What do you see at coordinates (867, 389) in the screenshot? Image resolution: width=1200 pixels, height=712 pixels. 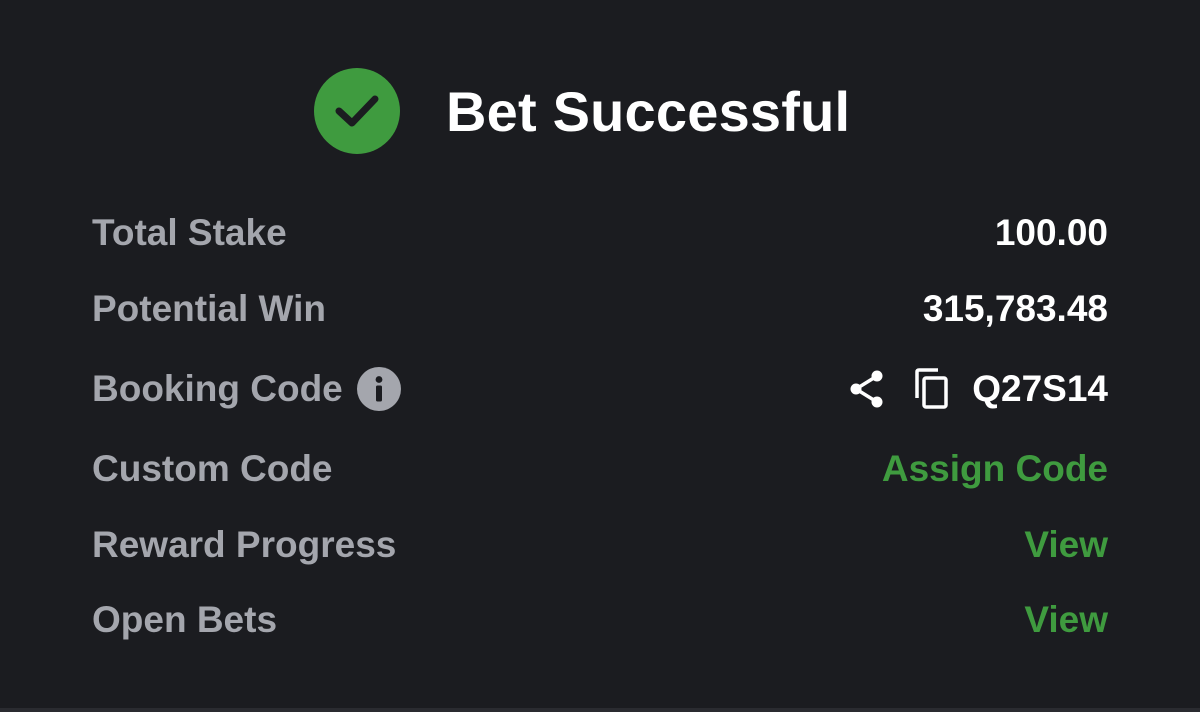 I see `share-icon` at bounding box center [867, 389].